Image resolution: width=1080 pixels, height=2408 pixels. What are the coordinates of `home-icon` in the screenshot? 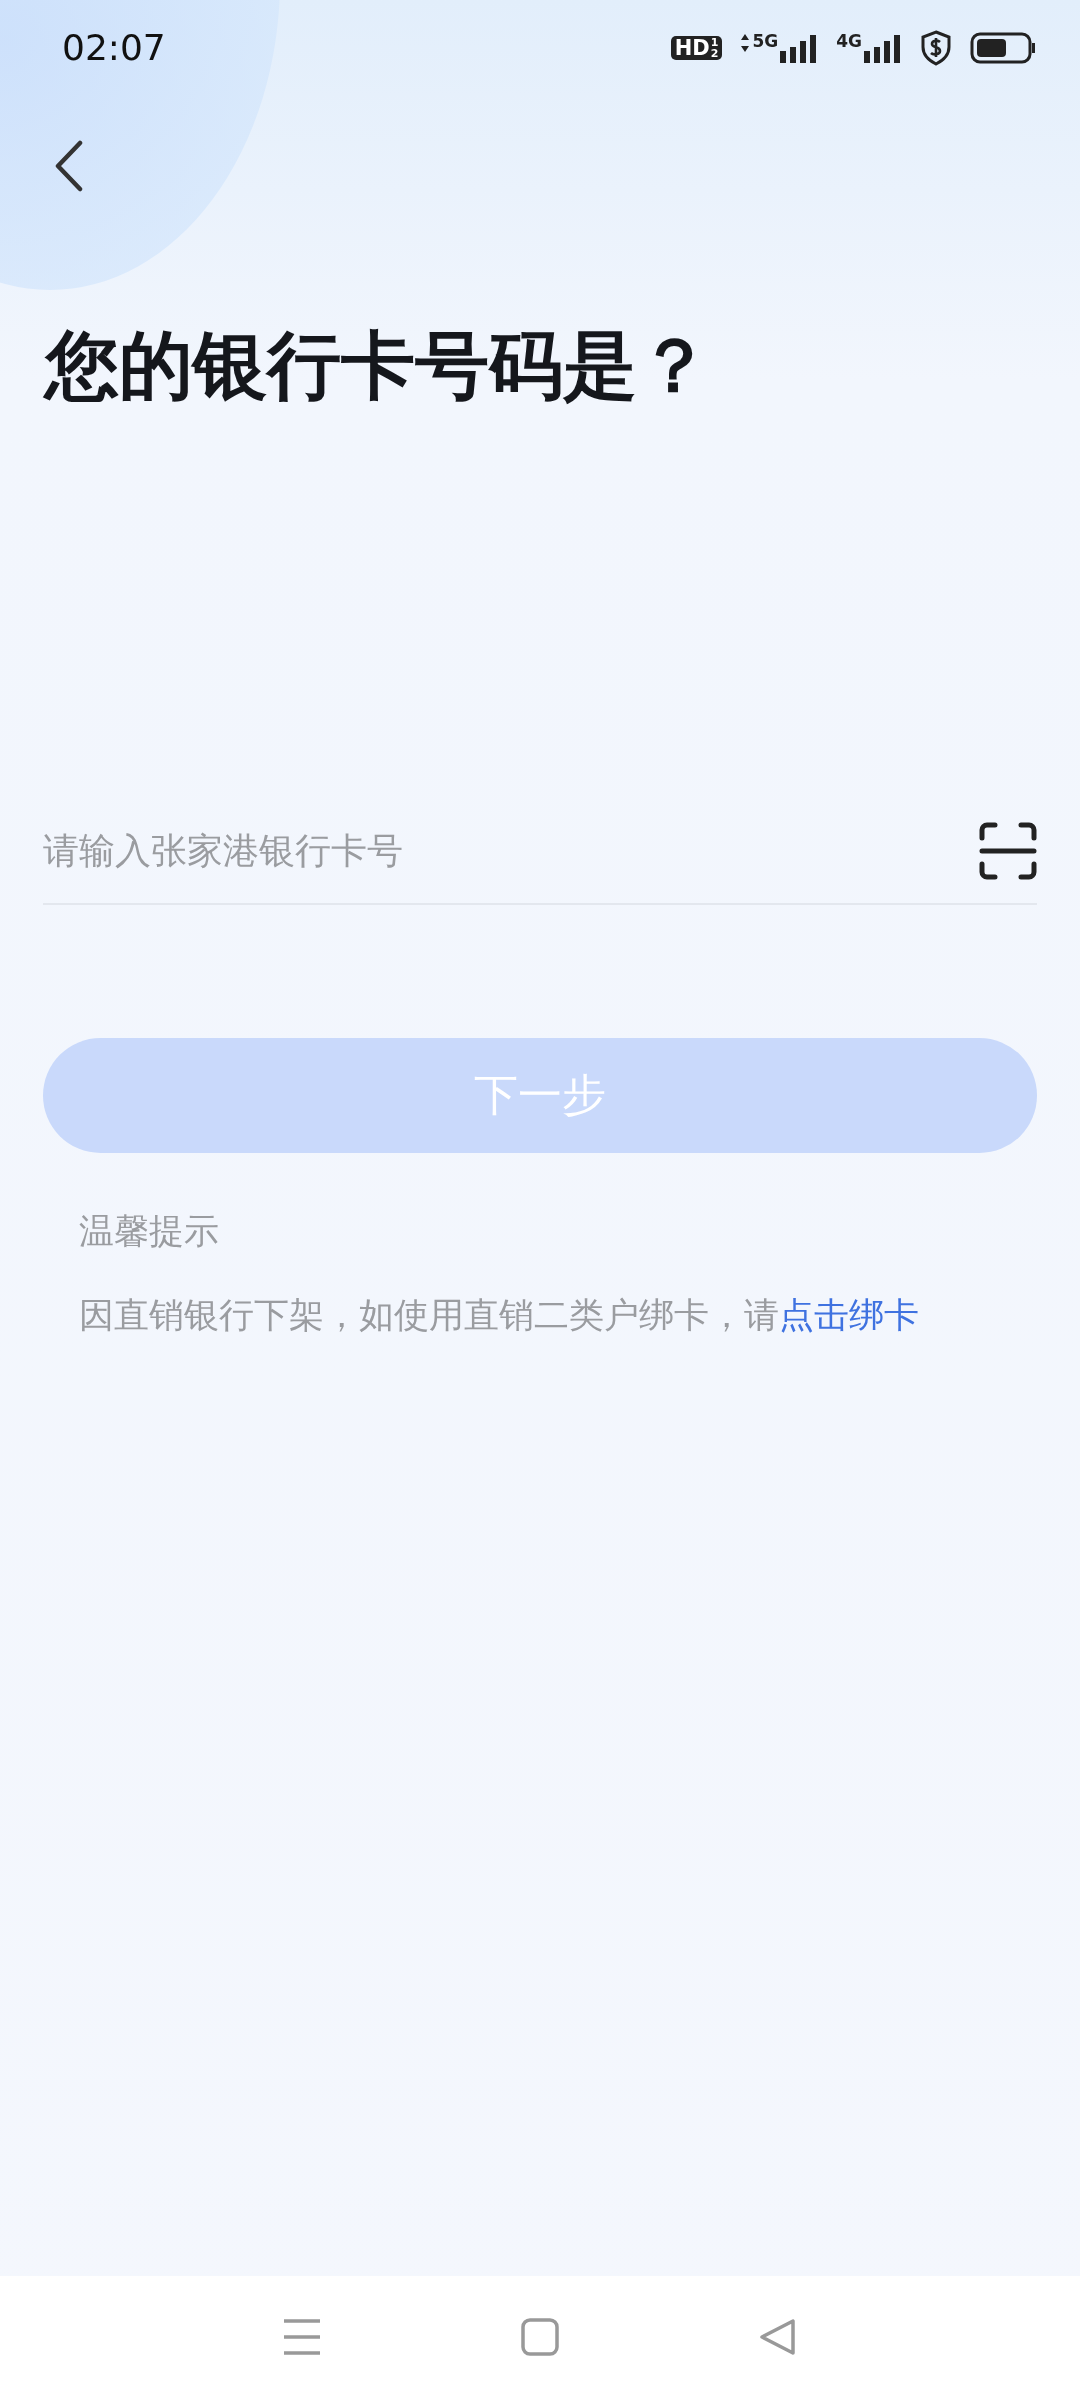 It's located at (540, 2337).